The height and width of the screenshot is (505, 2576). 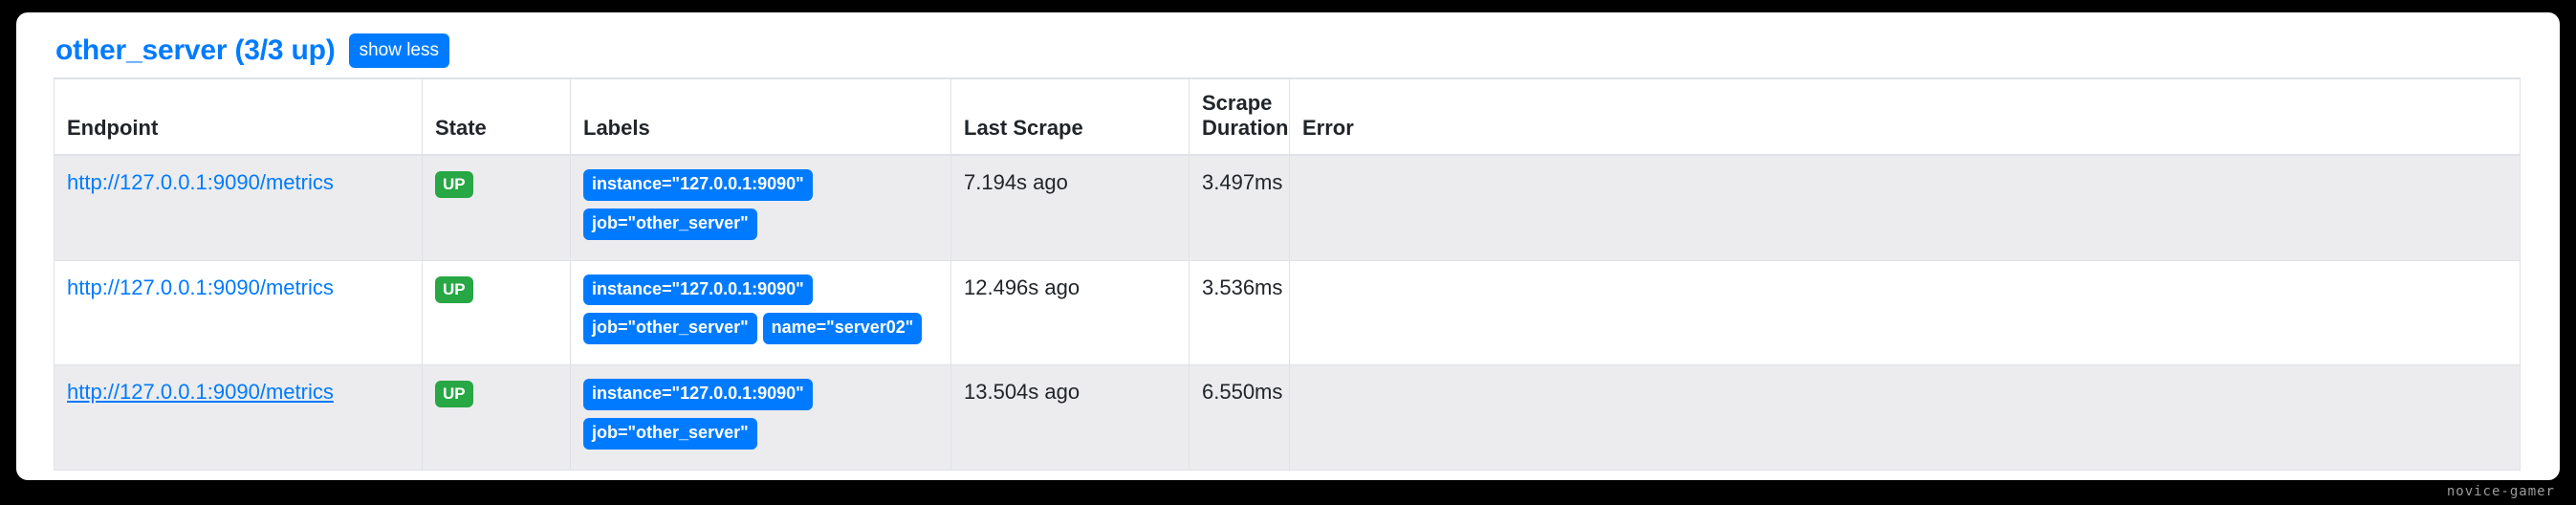 I want to click on show-less-button: show less, so click(x=398, y=50).